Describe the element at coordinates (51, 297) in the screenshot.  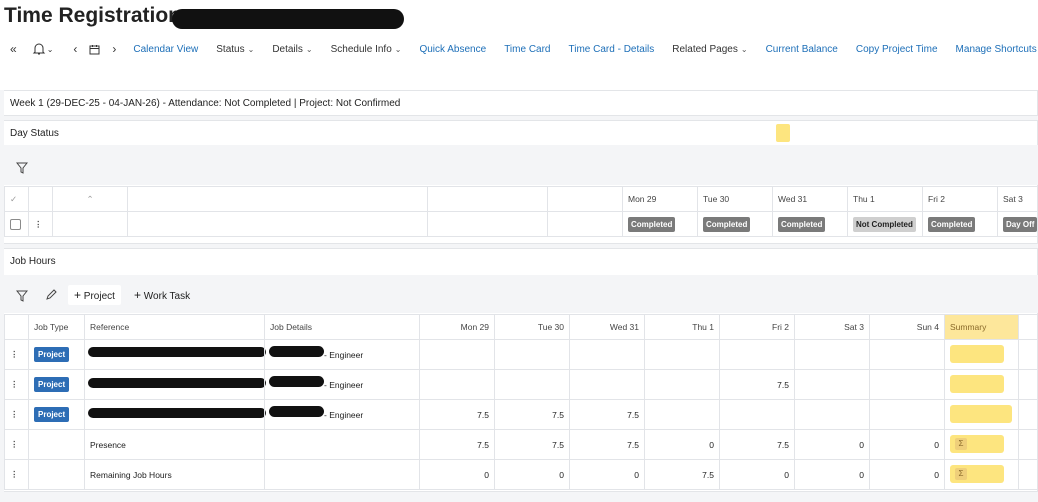
I see `edit-icon` at that location.